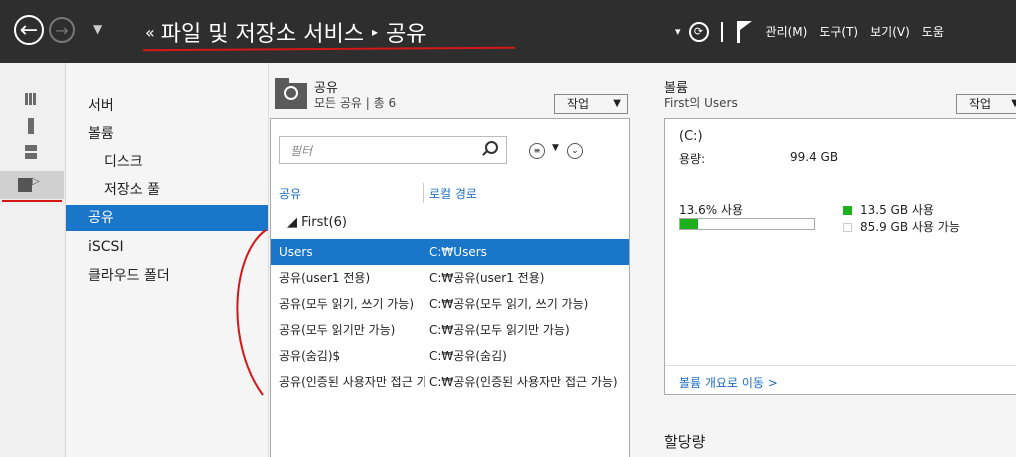 Image resolution: width=1016 pixels, height=457 pixels. What do you see at coordinates (132, 190) in the screenshot?
I see `sidebar-item-storage-pools: 저장소 풀` at bounding box center [132, 190].